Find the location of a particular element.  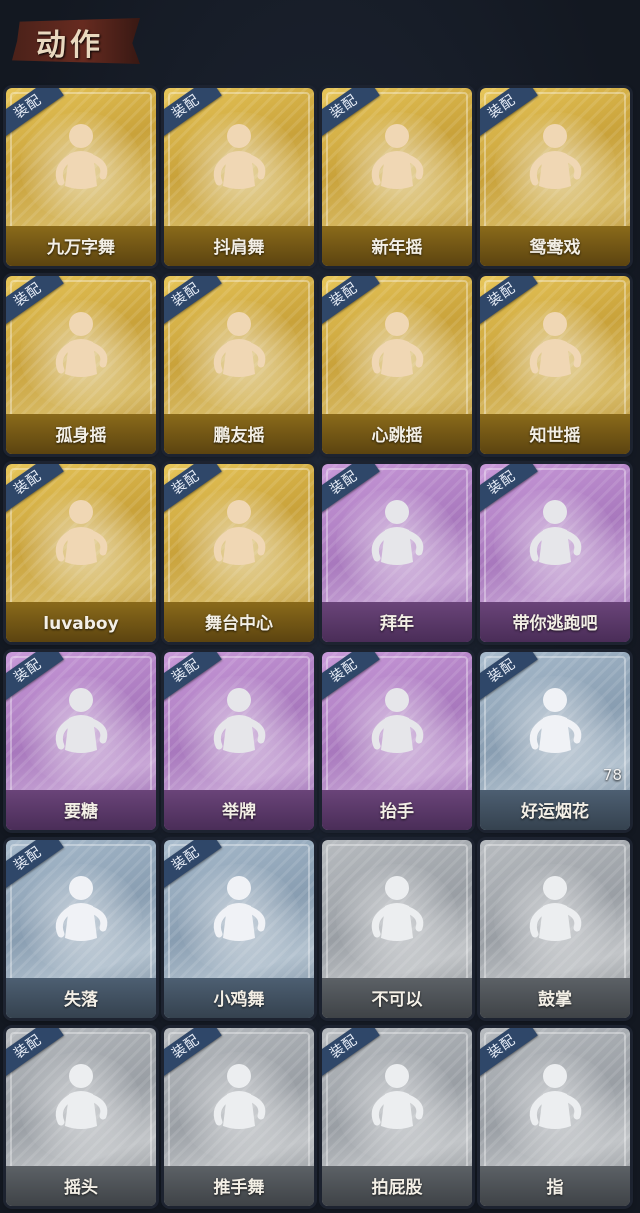

emote-name: 鼓掌 is located at coordinates (555, 1000).